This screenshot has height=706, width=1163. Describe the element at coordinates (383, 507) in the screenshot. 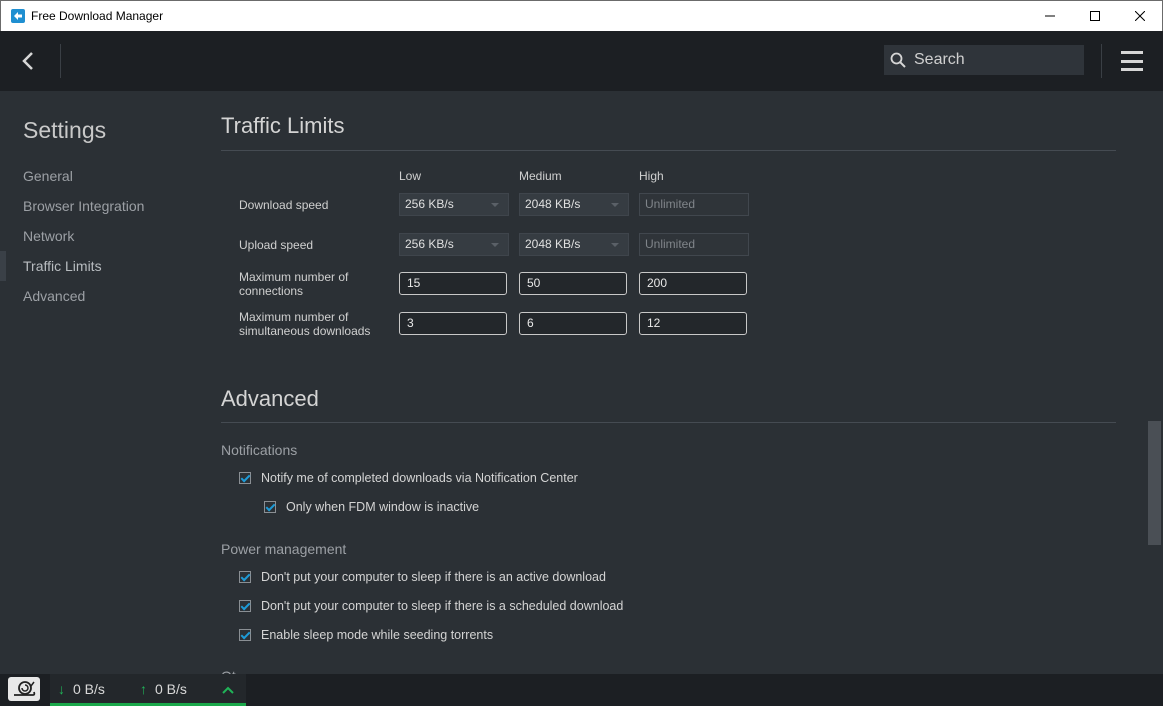

I see `checkbox-label: Only when FDM window is inactive` at that location.